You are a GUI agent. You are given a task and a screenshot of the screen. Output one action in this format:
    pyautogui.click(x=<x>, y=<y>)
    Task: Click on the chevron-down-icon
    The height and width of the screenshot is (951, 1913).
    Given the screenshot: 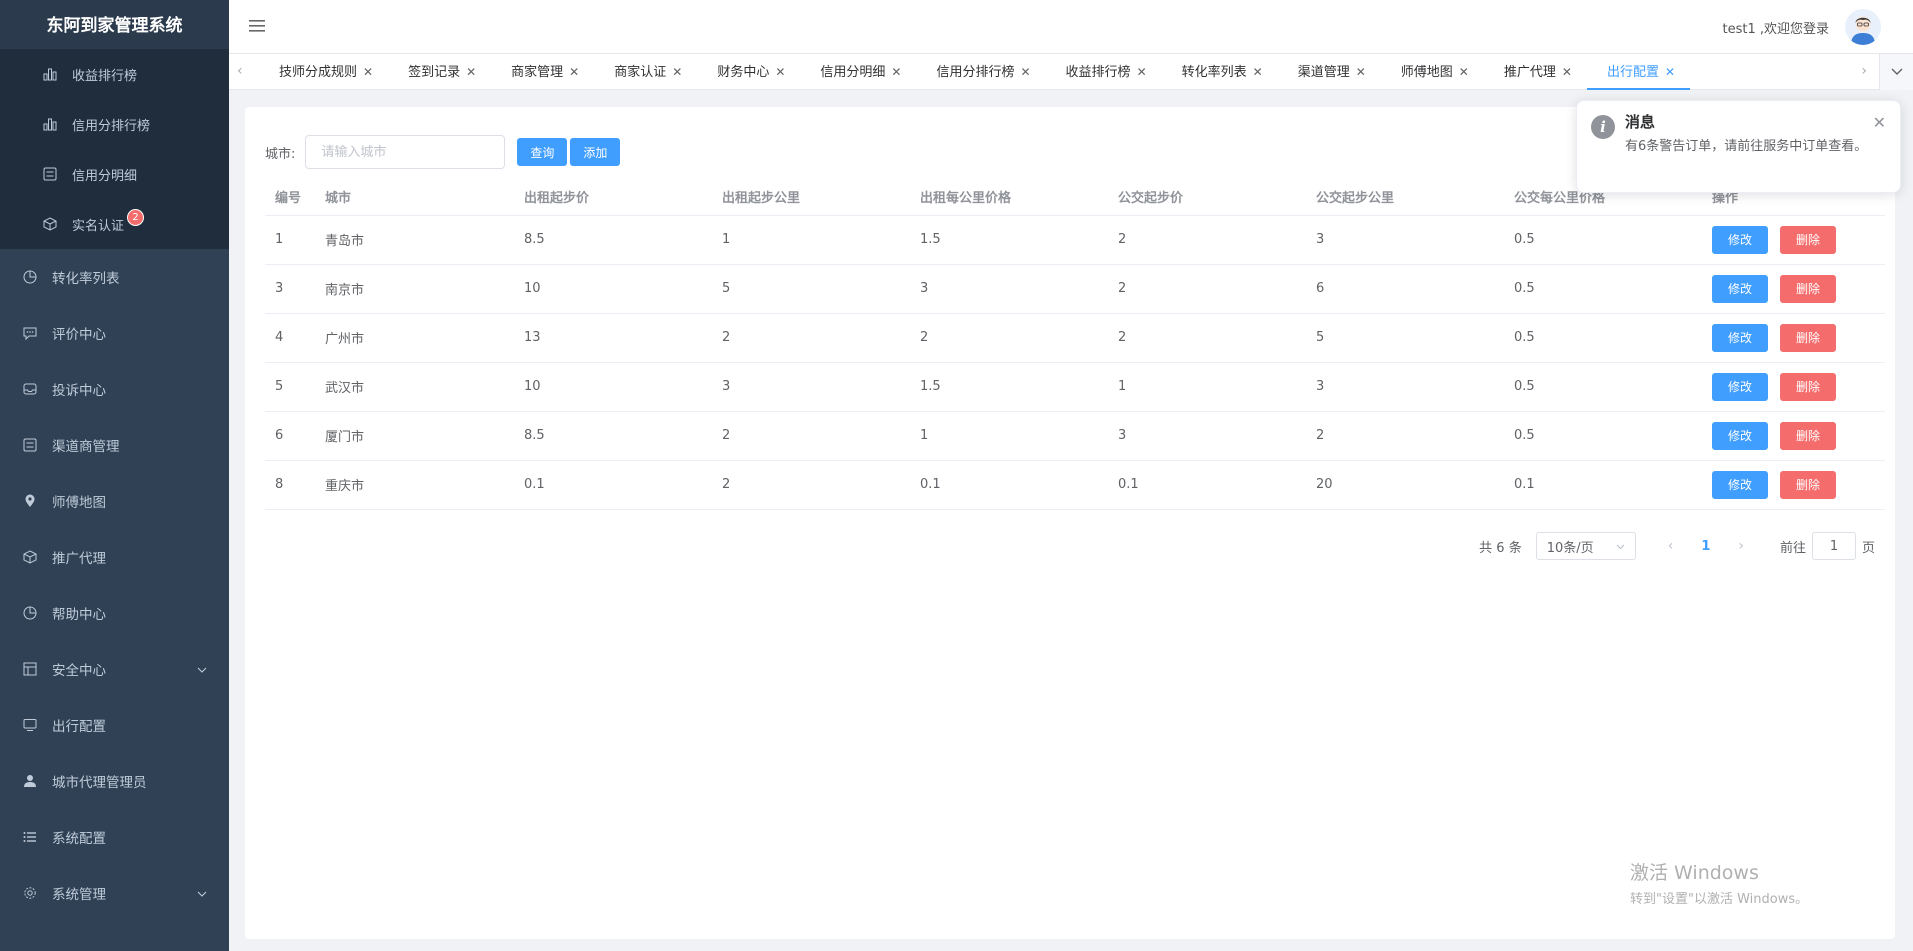 What is the action you would take?
    pyautogui.click(x=202, y=893)
    